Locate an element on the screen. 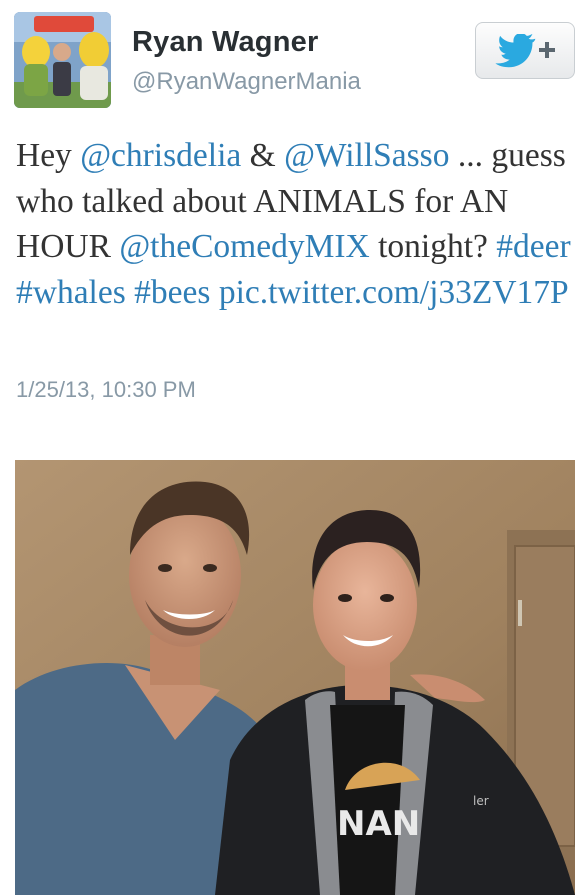 This screenshot has width=588, height=895. hashtag-link-bees: #bees is located at coordinates (172, 292).